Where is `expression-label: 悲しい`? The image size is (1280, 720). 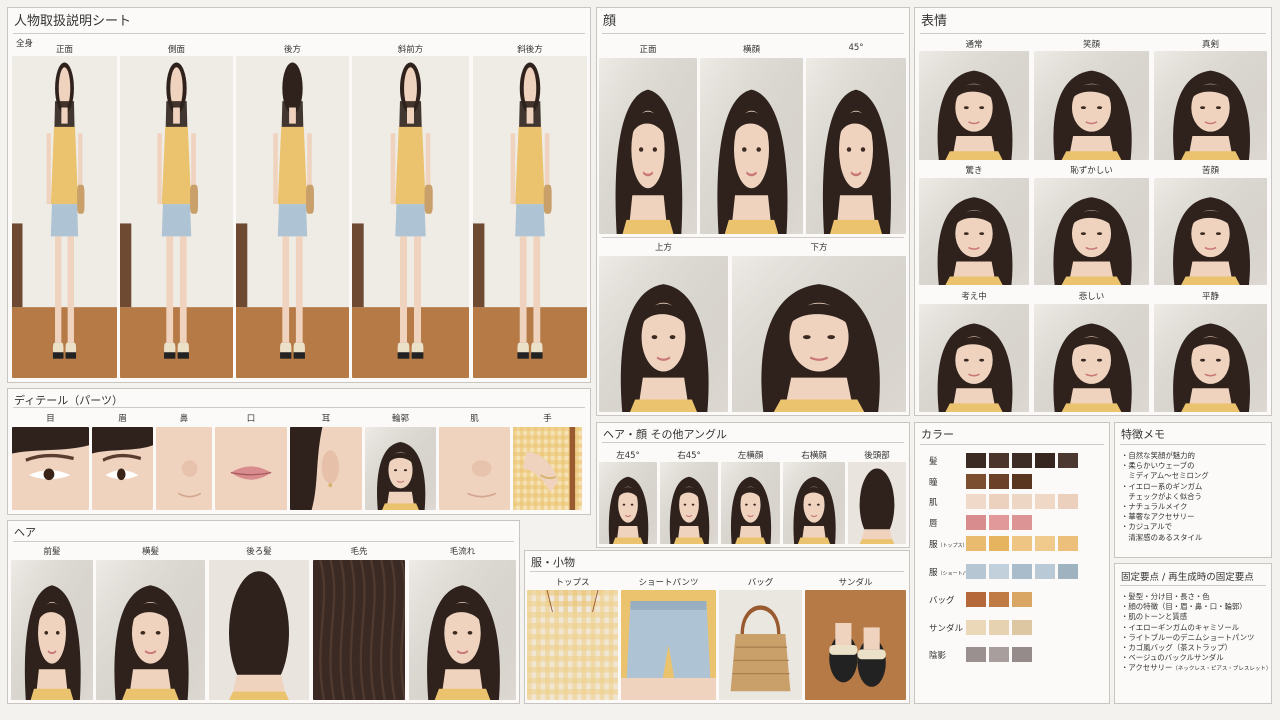 expression-label: 悲しい is located at coordinates (1091, 297).